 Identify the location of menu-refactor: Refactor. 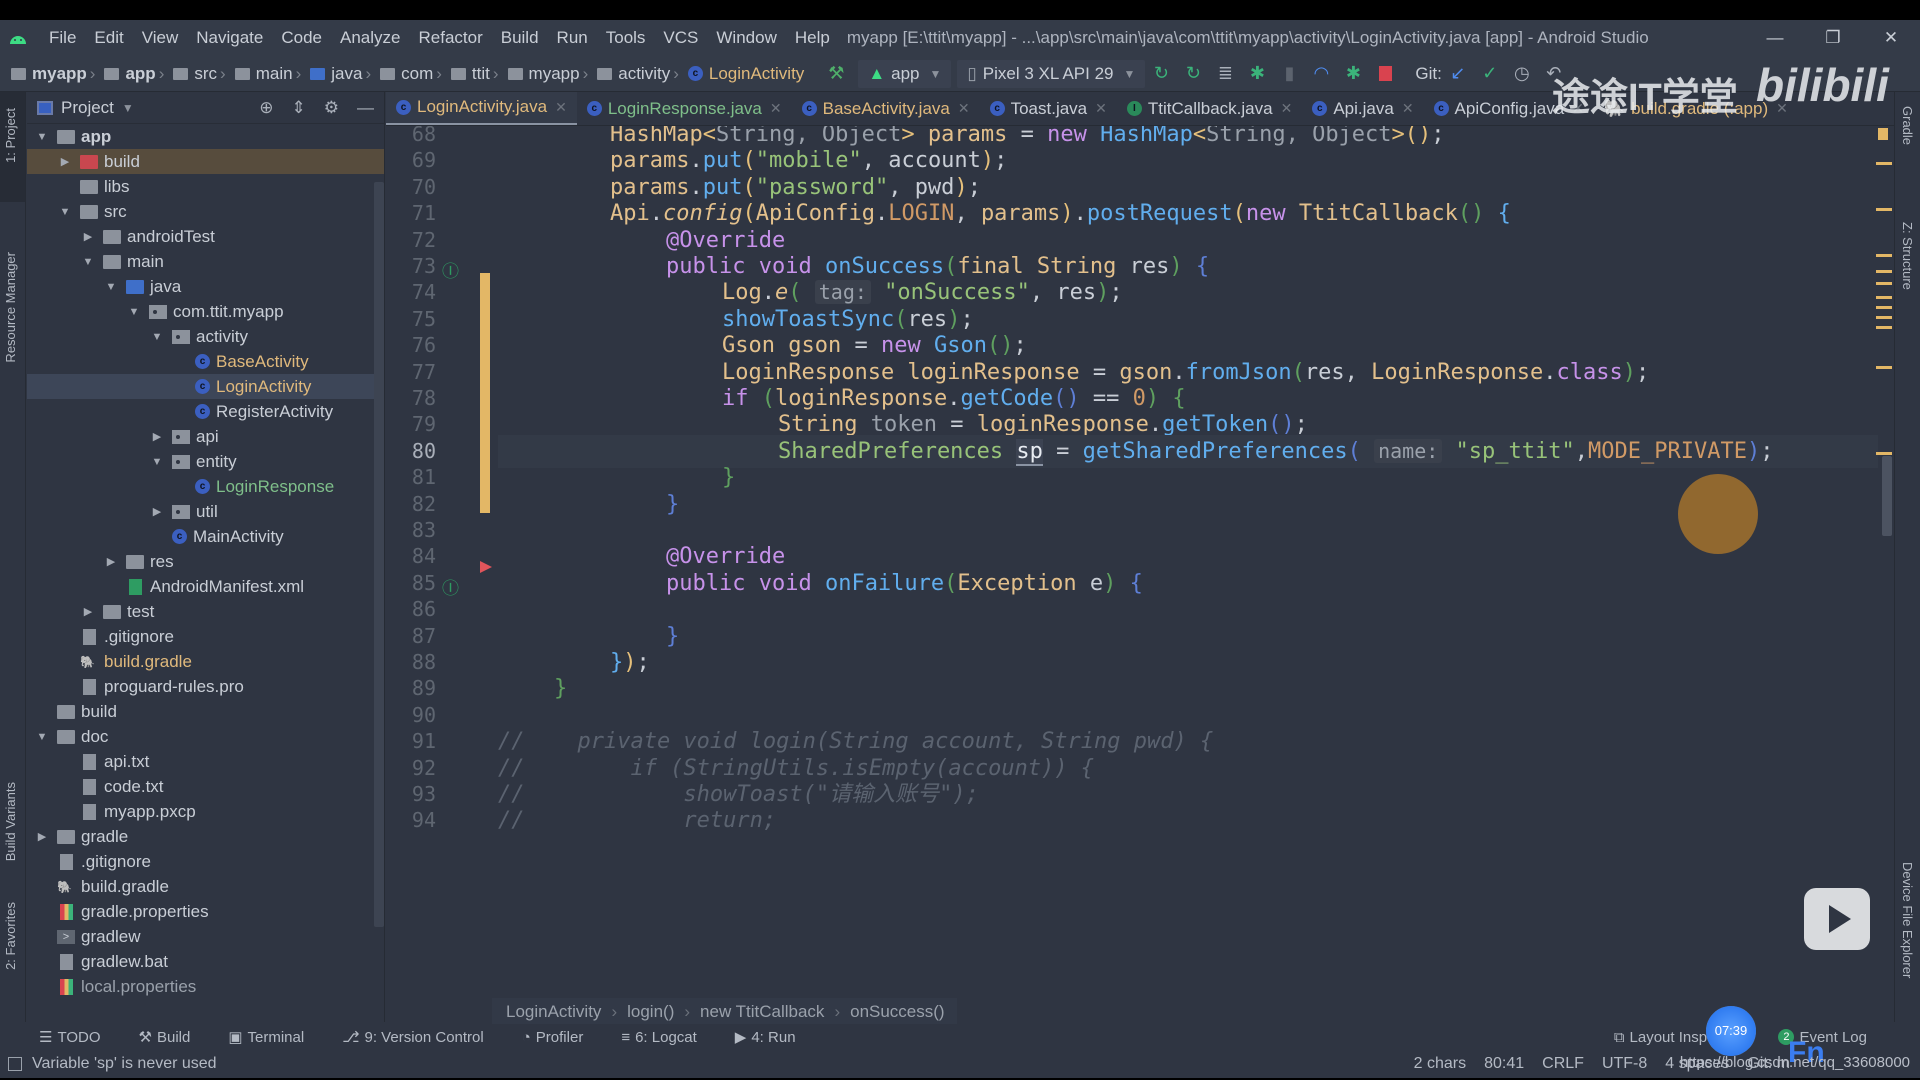
(450, 38).